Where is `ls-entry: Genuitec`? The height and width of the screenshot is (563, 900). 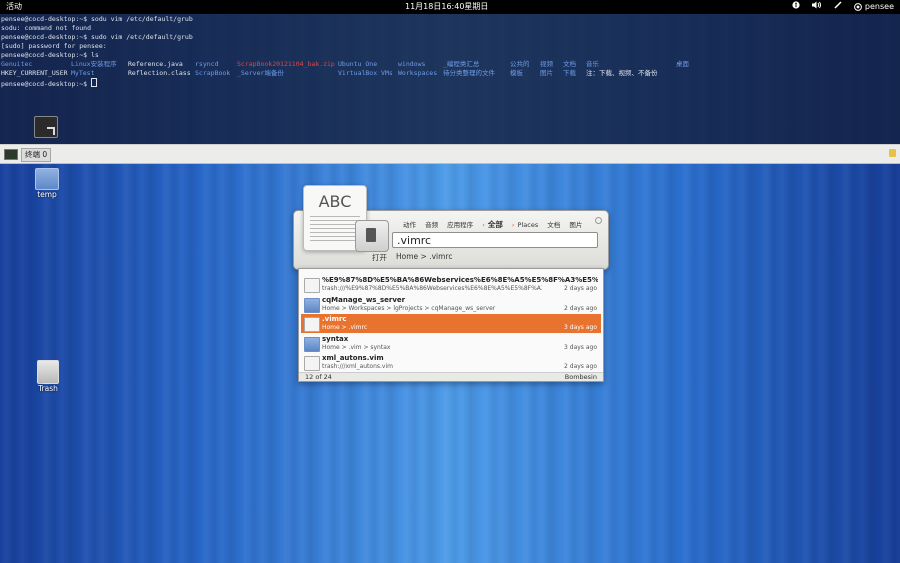
ls-entry: Genuitec is located at coordinates (17, 64).